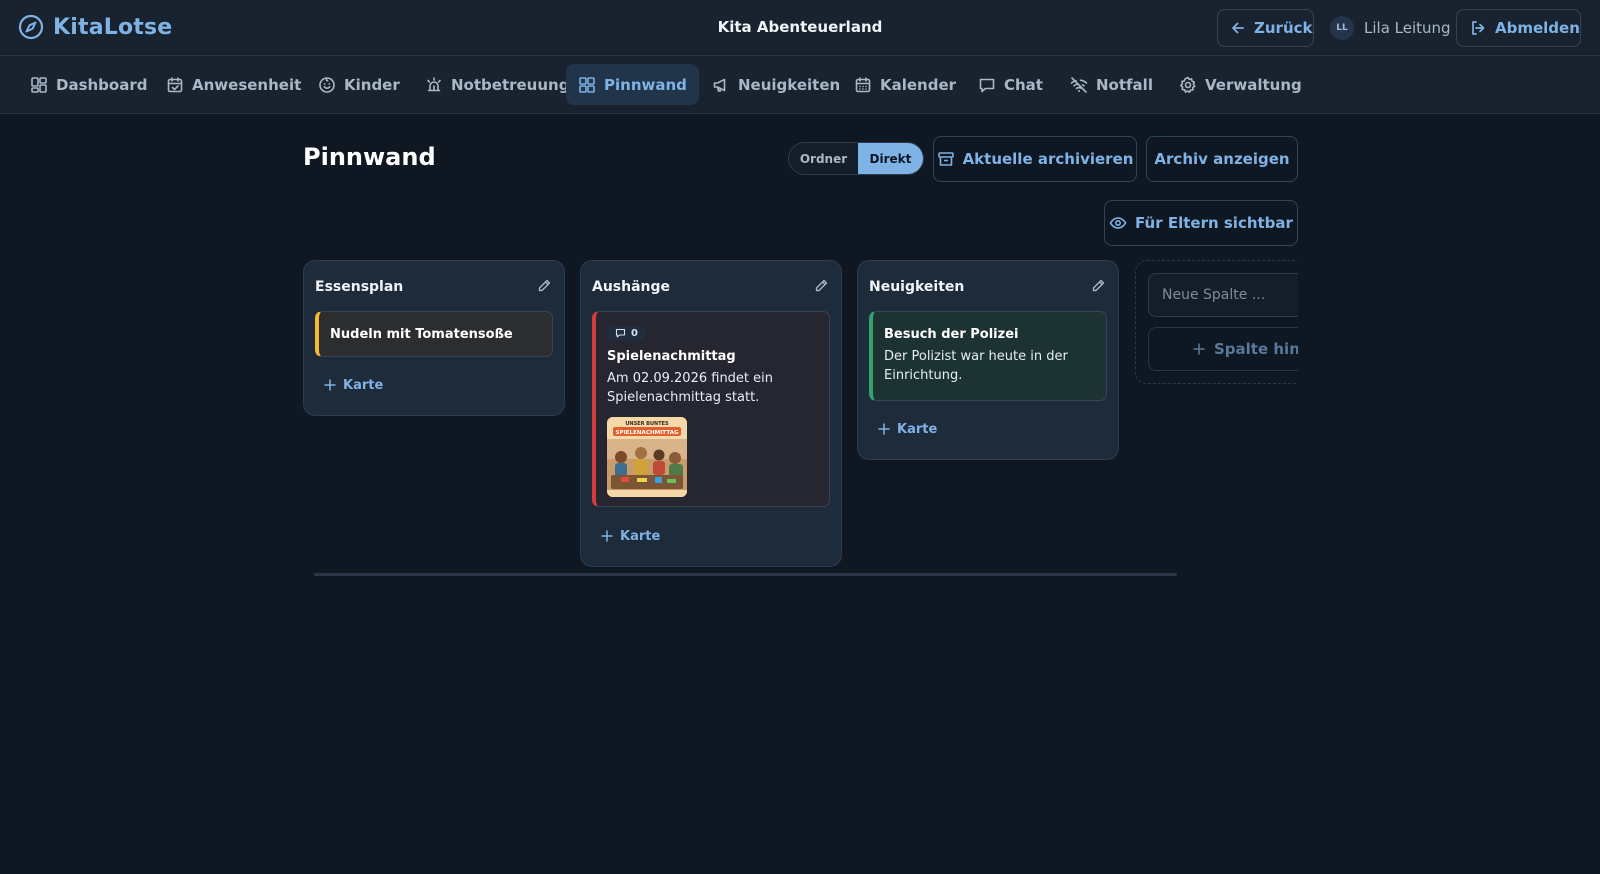 This screenshot has width=1600, height=874. Describe the element at coordinates (31, 27) in the screenshot. I see `compass-icon` at that location.